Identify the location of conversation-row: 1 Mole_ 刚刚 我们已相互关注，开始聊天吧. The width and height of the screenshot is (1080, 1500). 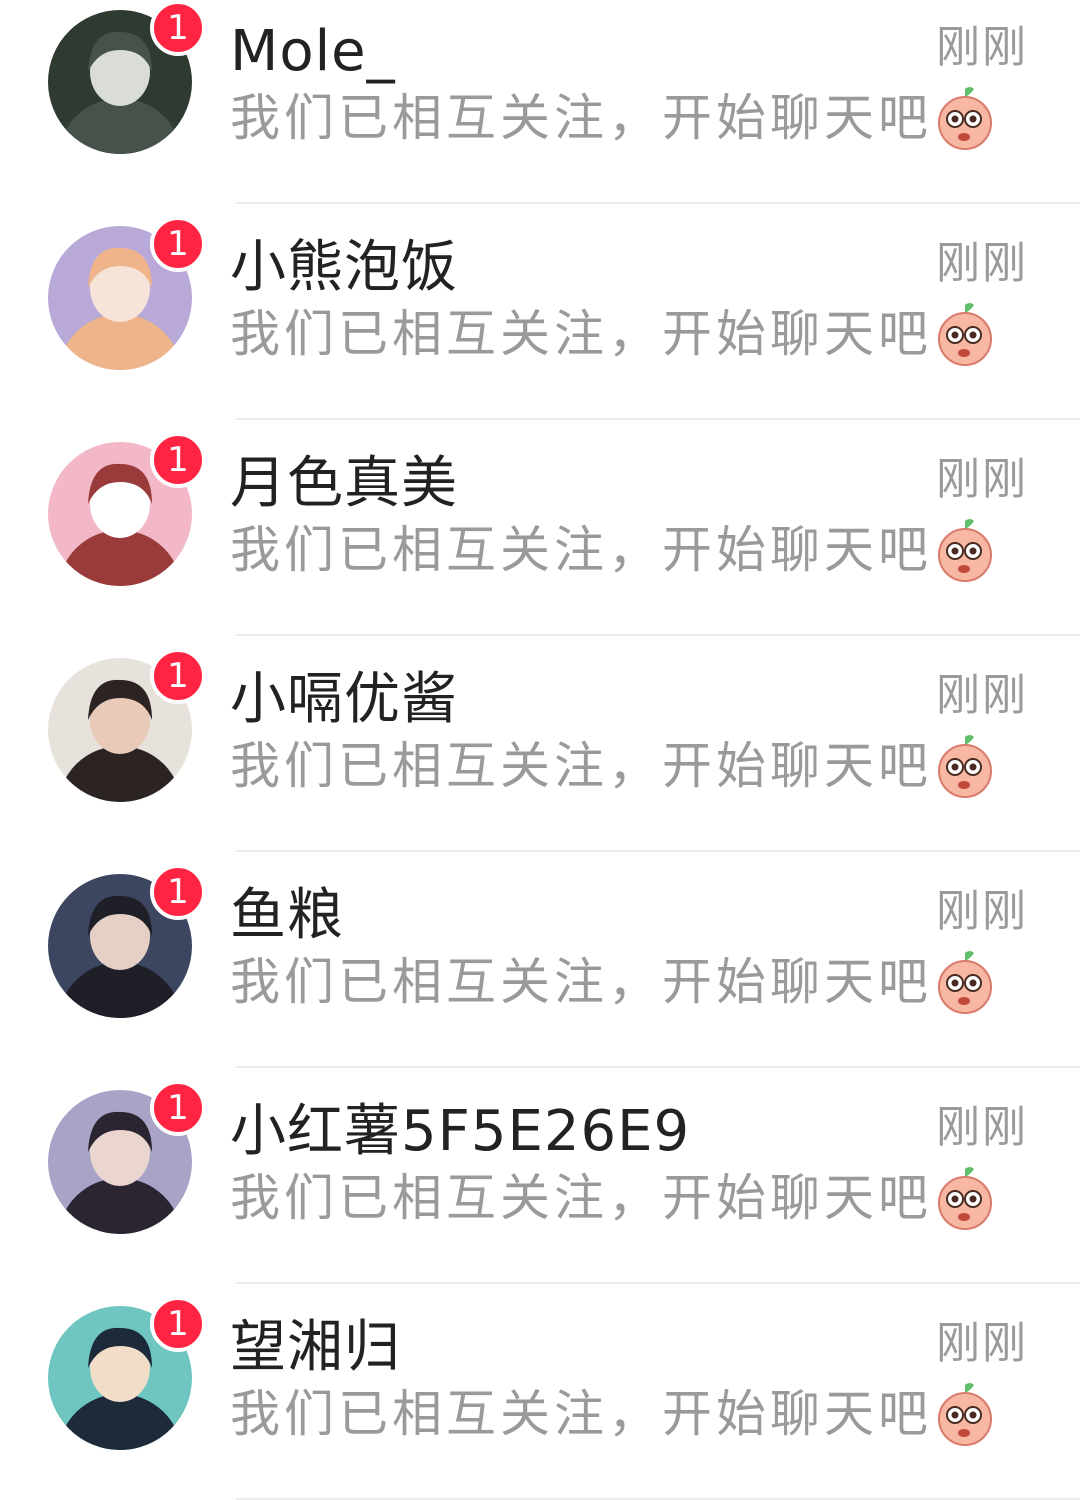
(540, 102).